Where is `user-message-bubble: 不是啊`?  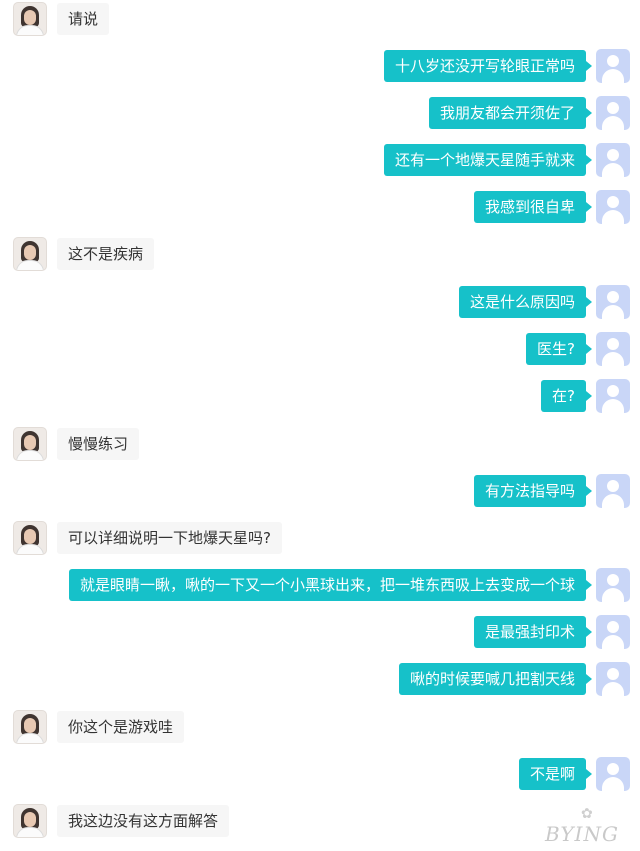 user-message-bubble: 不是啊 is located at coordinates (555, 774).